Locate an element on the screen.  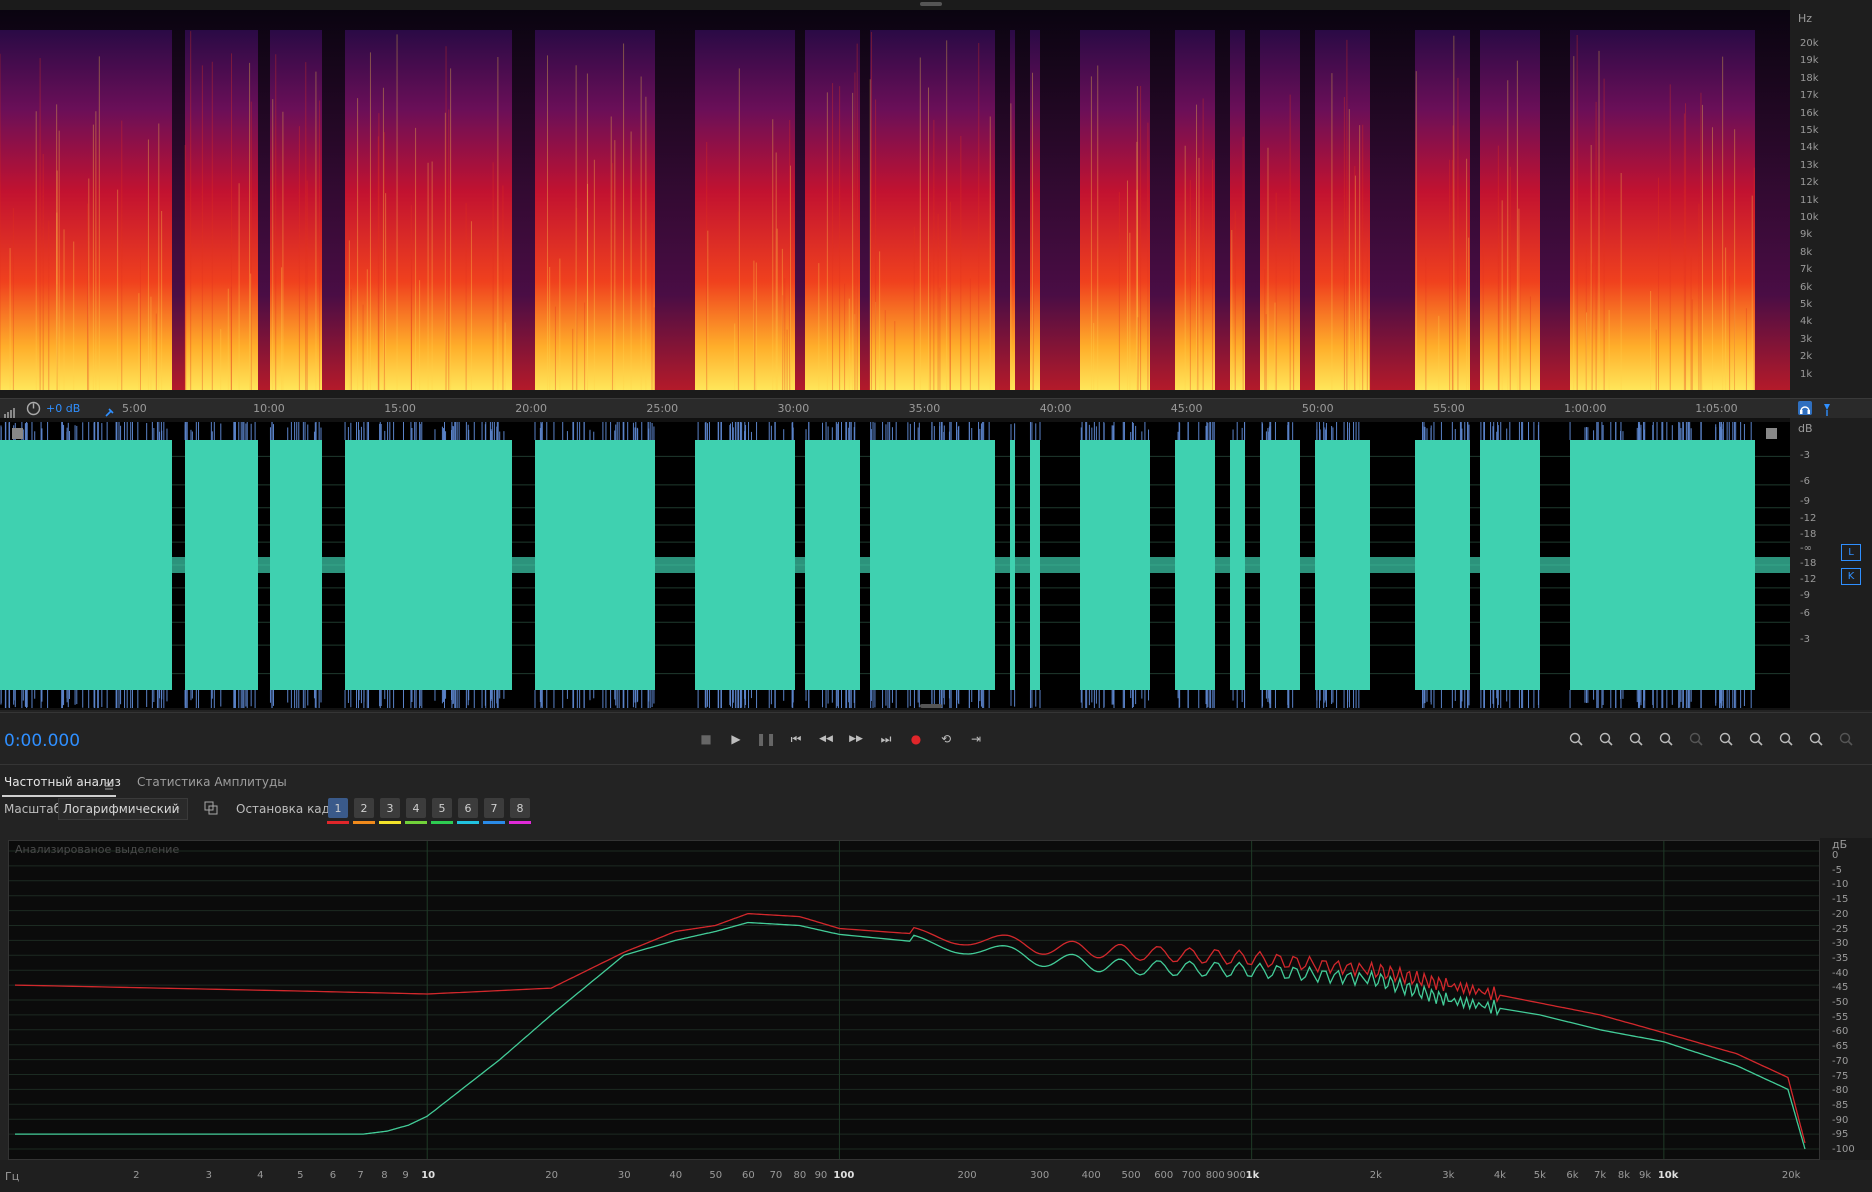
current-time: 0:00.000 is located at coordinates (42, 741).